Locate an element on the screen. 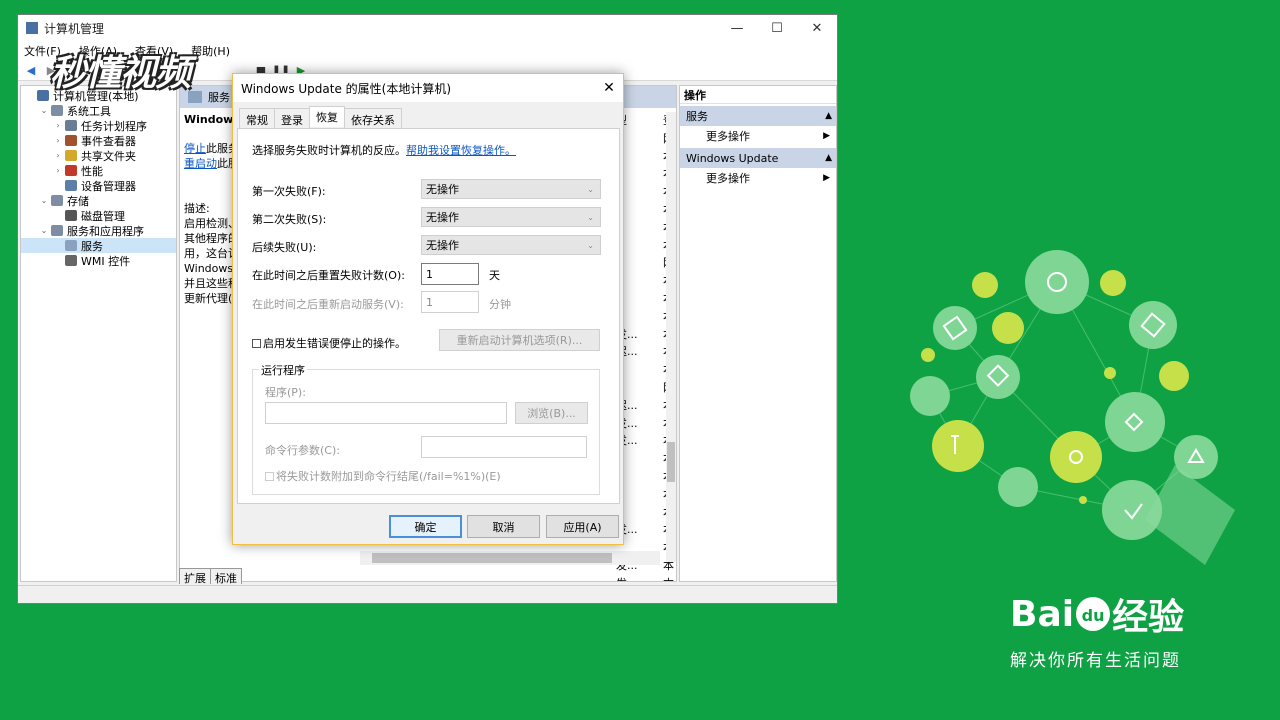 The image size is (1280, 720). minimize-button: — is located at coordinates (737, 28).